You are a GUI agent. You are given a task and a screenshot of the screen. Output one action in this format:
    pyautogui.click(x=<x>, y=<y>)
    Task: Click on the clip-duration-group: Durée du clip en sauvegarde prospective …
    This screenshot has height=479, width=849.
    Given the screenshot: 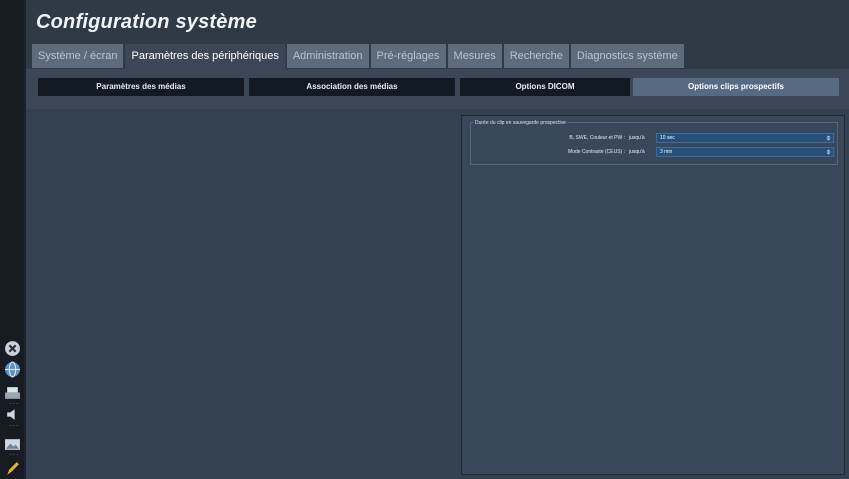 What is the action you would take?
    pyautogui.click(x=654, y=142)
    